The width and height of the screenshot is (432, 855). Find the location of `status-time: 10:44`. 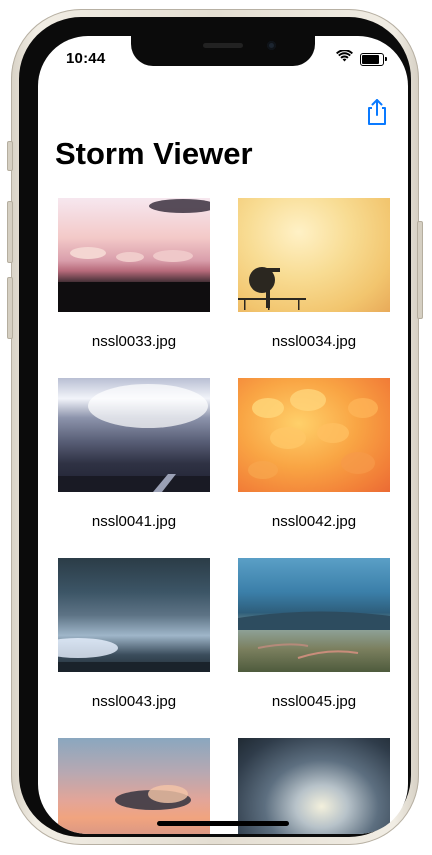

status-time: 10:44 is located at coordinates (86, 58).